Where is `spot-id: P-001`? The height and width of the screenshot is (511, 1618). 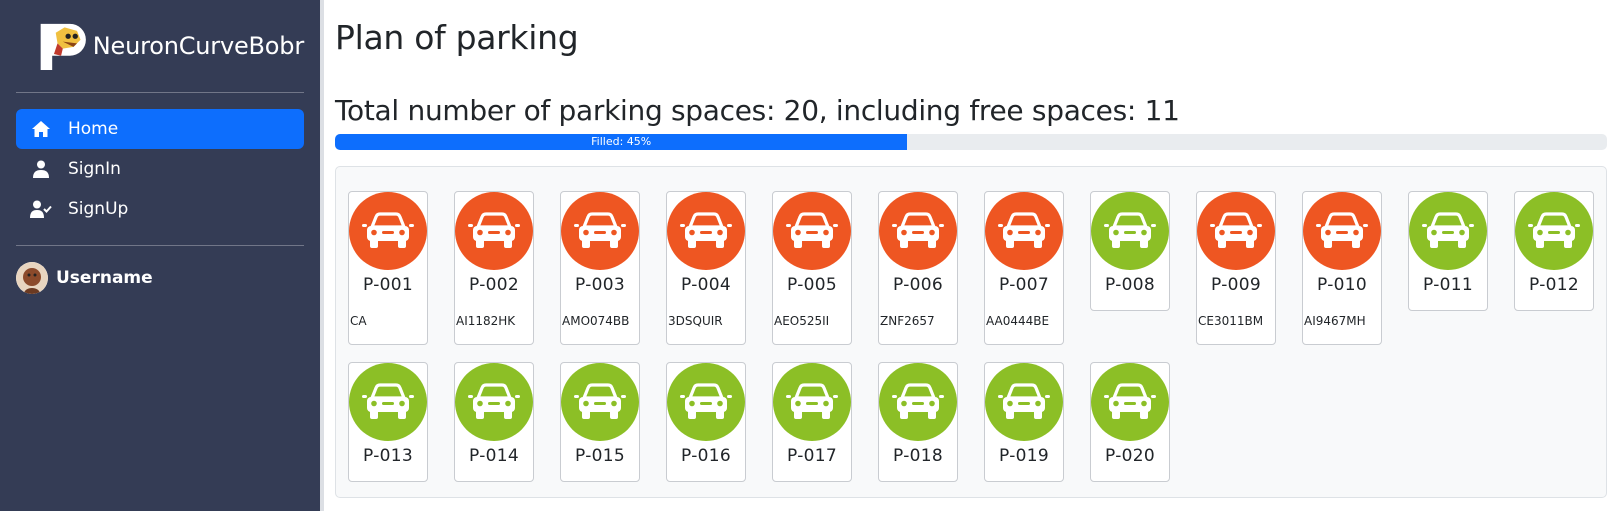
spot-id: P-001 is located at coordinates (388, 285).